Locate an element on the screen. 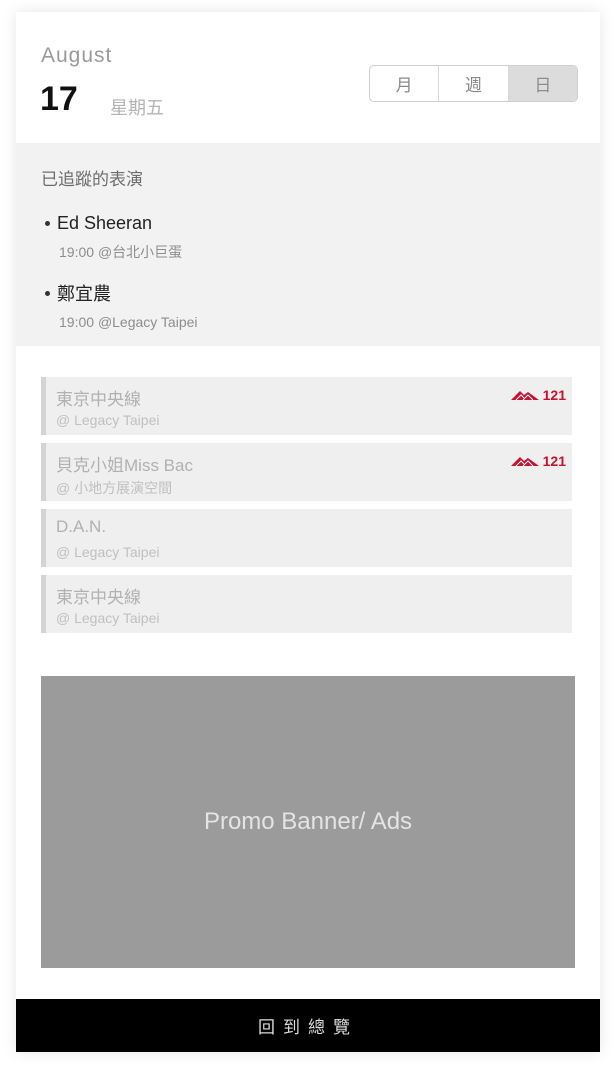 This screenshot has width=616, height=1072. view-week-button: 週 is located at coordinates (472, 83).